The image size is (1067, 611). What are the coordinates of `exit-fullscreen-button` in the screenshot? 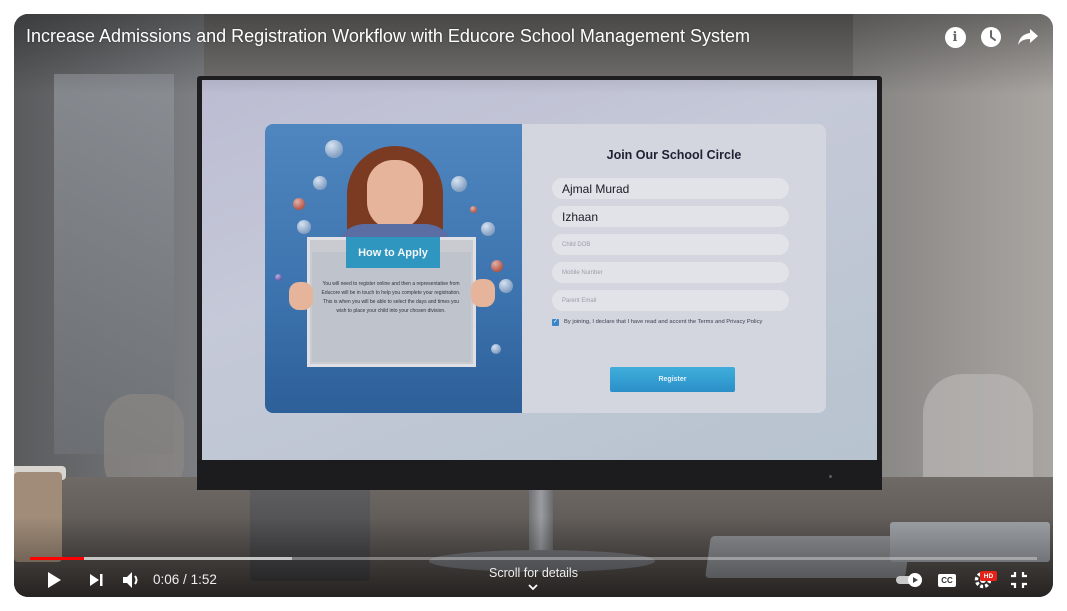 It's located at (1019, 580).